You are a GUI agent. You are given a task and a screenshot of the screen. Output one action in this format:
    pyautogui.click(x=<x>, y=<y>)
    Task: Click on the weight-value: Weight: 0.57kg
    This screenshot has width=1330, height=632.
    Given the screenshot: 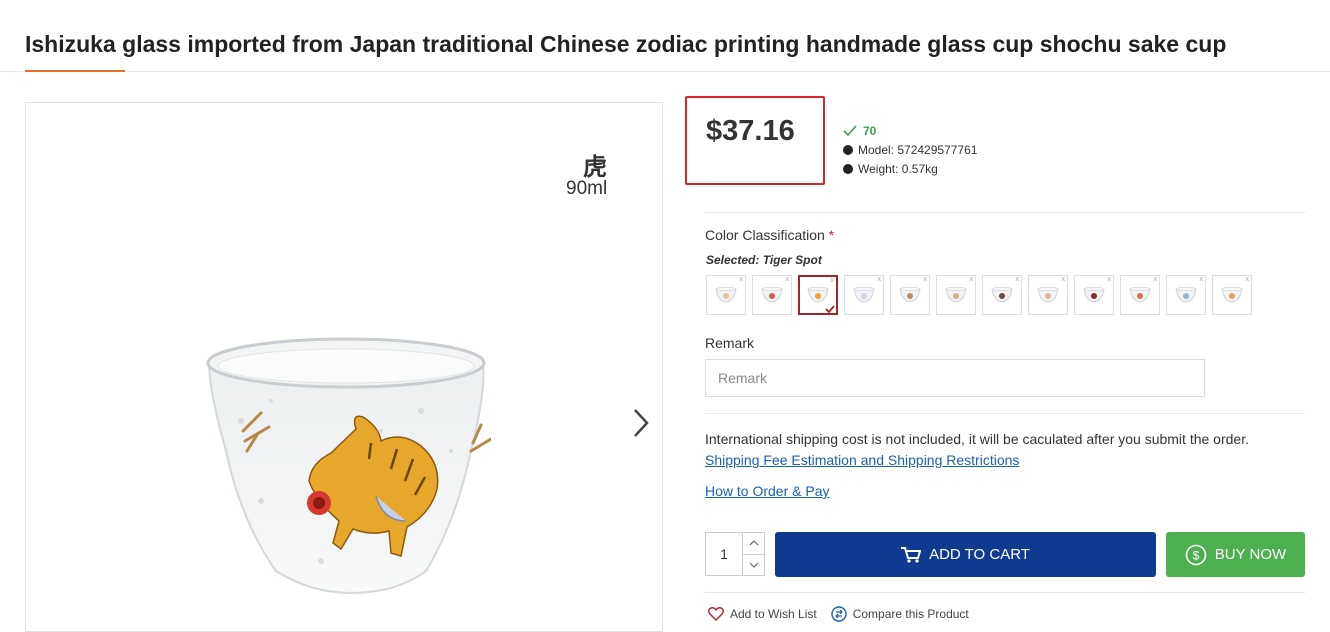 What is the action you would take?
    pyautogui.click(x=898, y=168)
    